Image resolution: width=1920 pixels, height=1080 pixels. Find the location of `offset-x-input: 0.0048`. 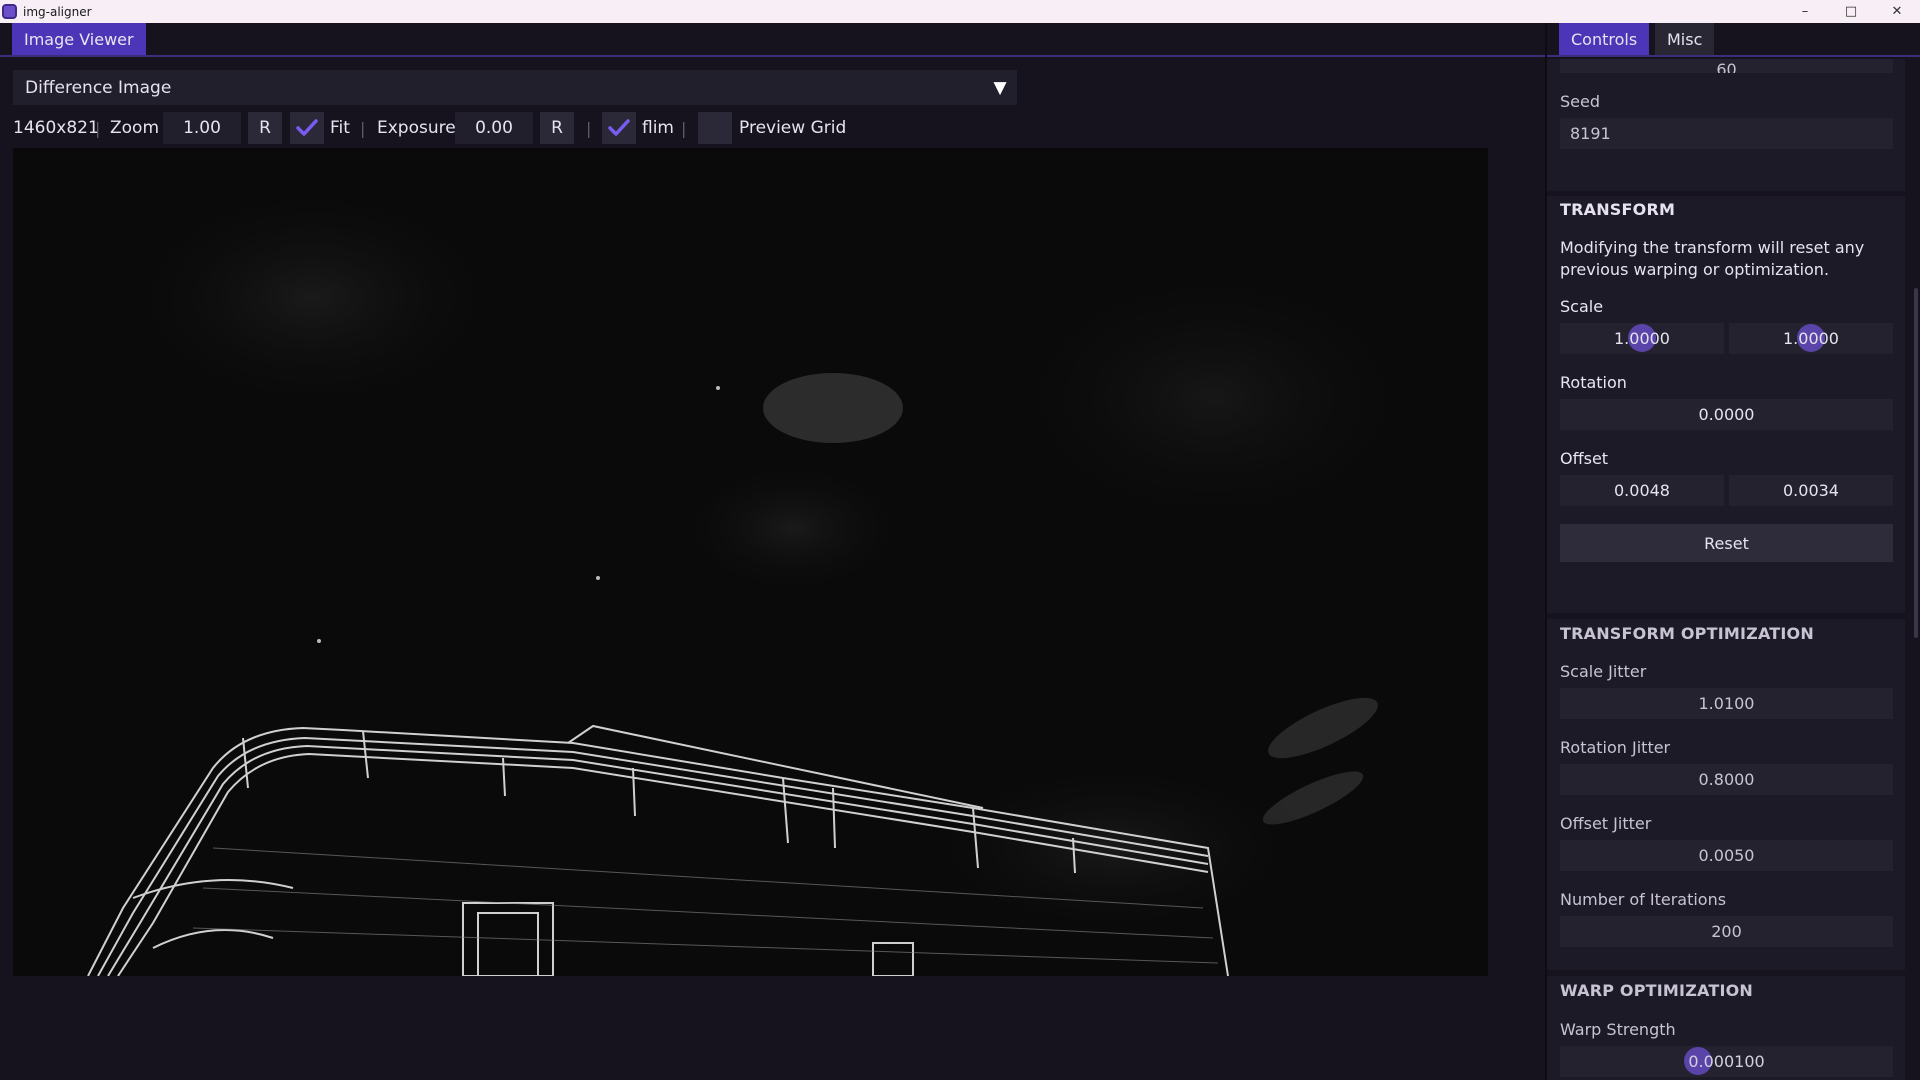

offset-x-input: 0.0048 is located at coordinates (1642, 490).